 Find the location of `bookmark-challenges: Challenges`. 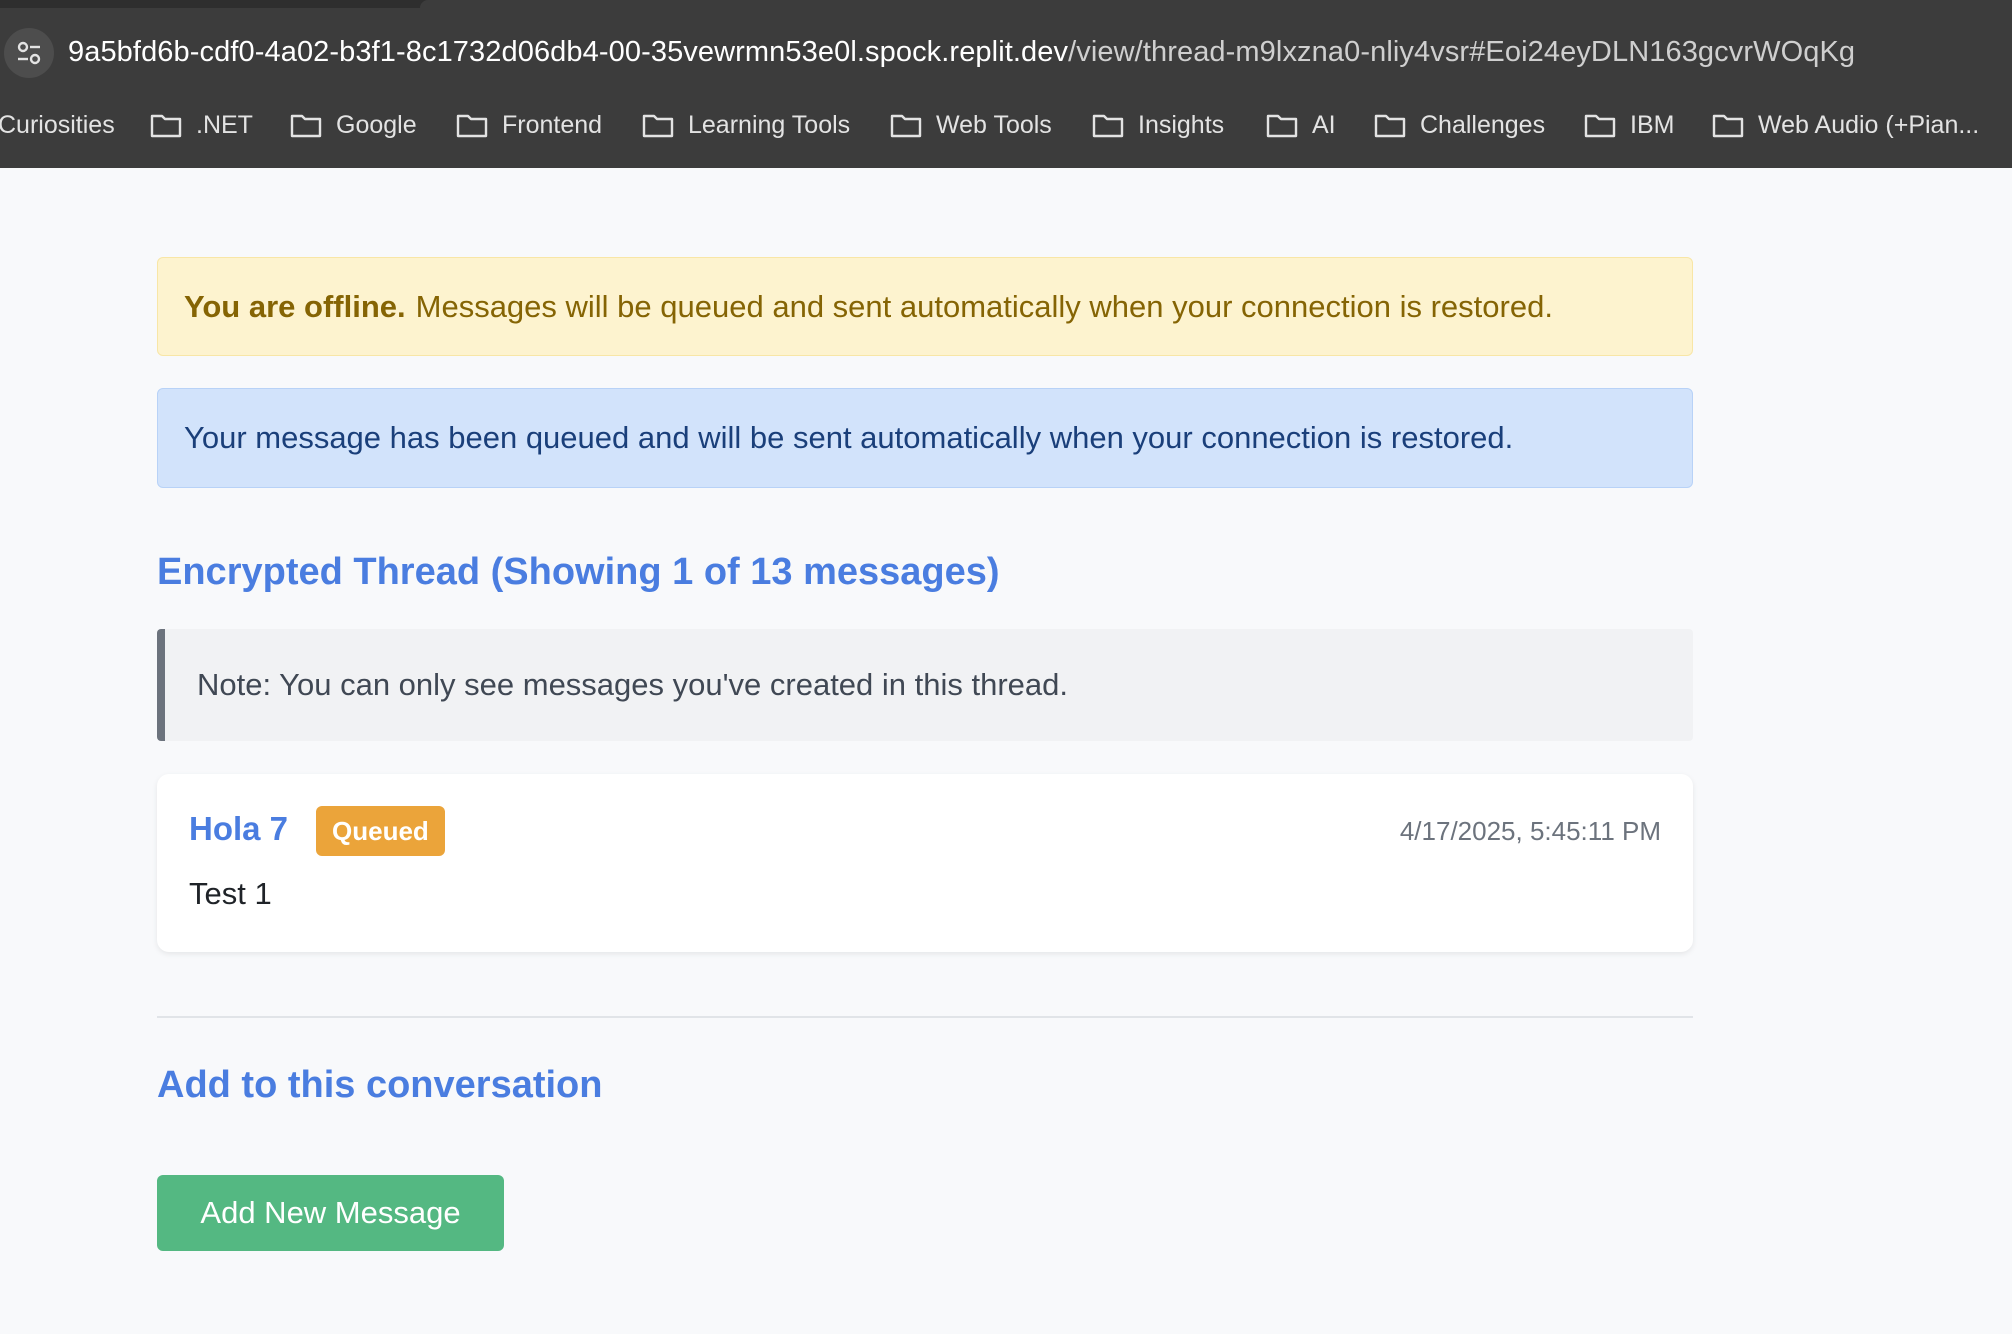

bookmark-challenges: Challenges is located at coordinates (1459, 125).